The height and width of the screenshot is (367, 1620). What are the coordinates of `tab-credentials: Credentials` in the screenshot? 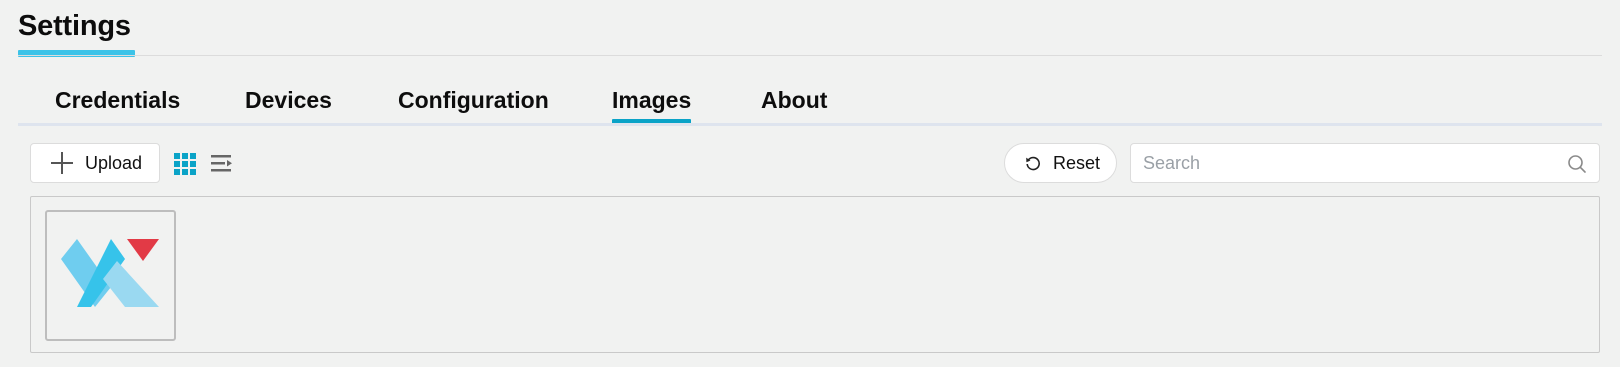 It's located at (117, 100).